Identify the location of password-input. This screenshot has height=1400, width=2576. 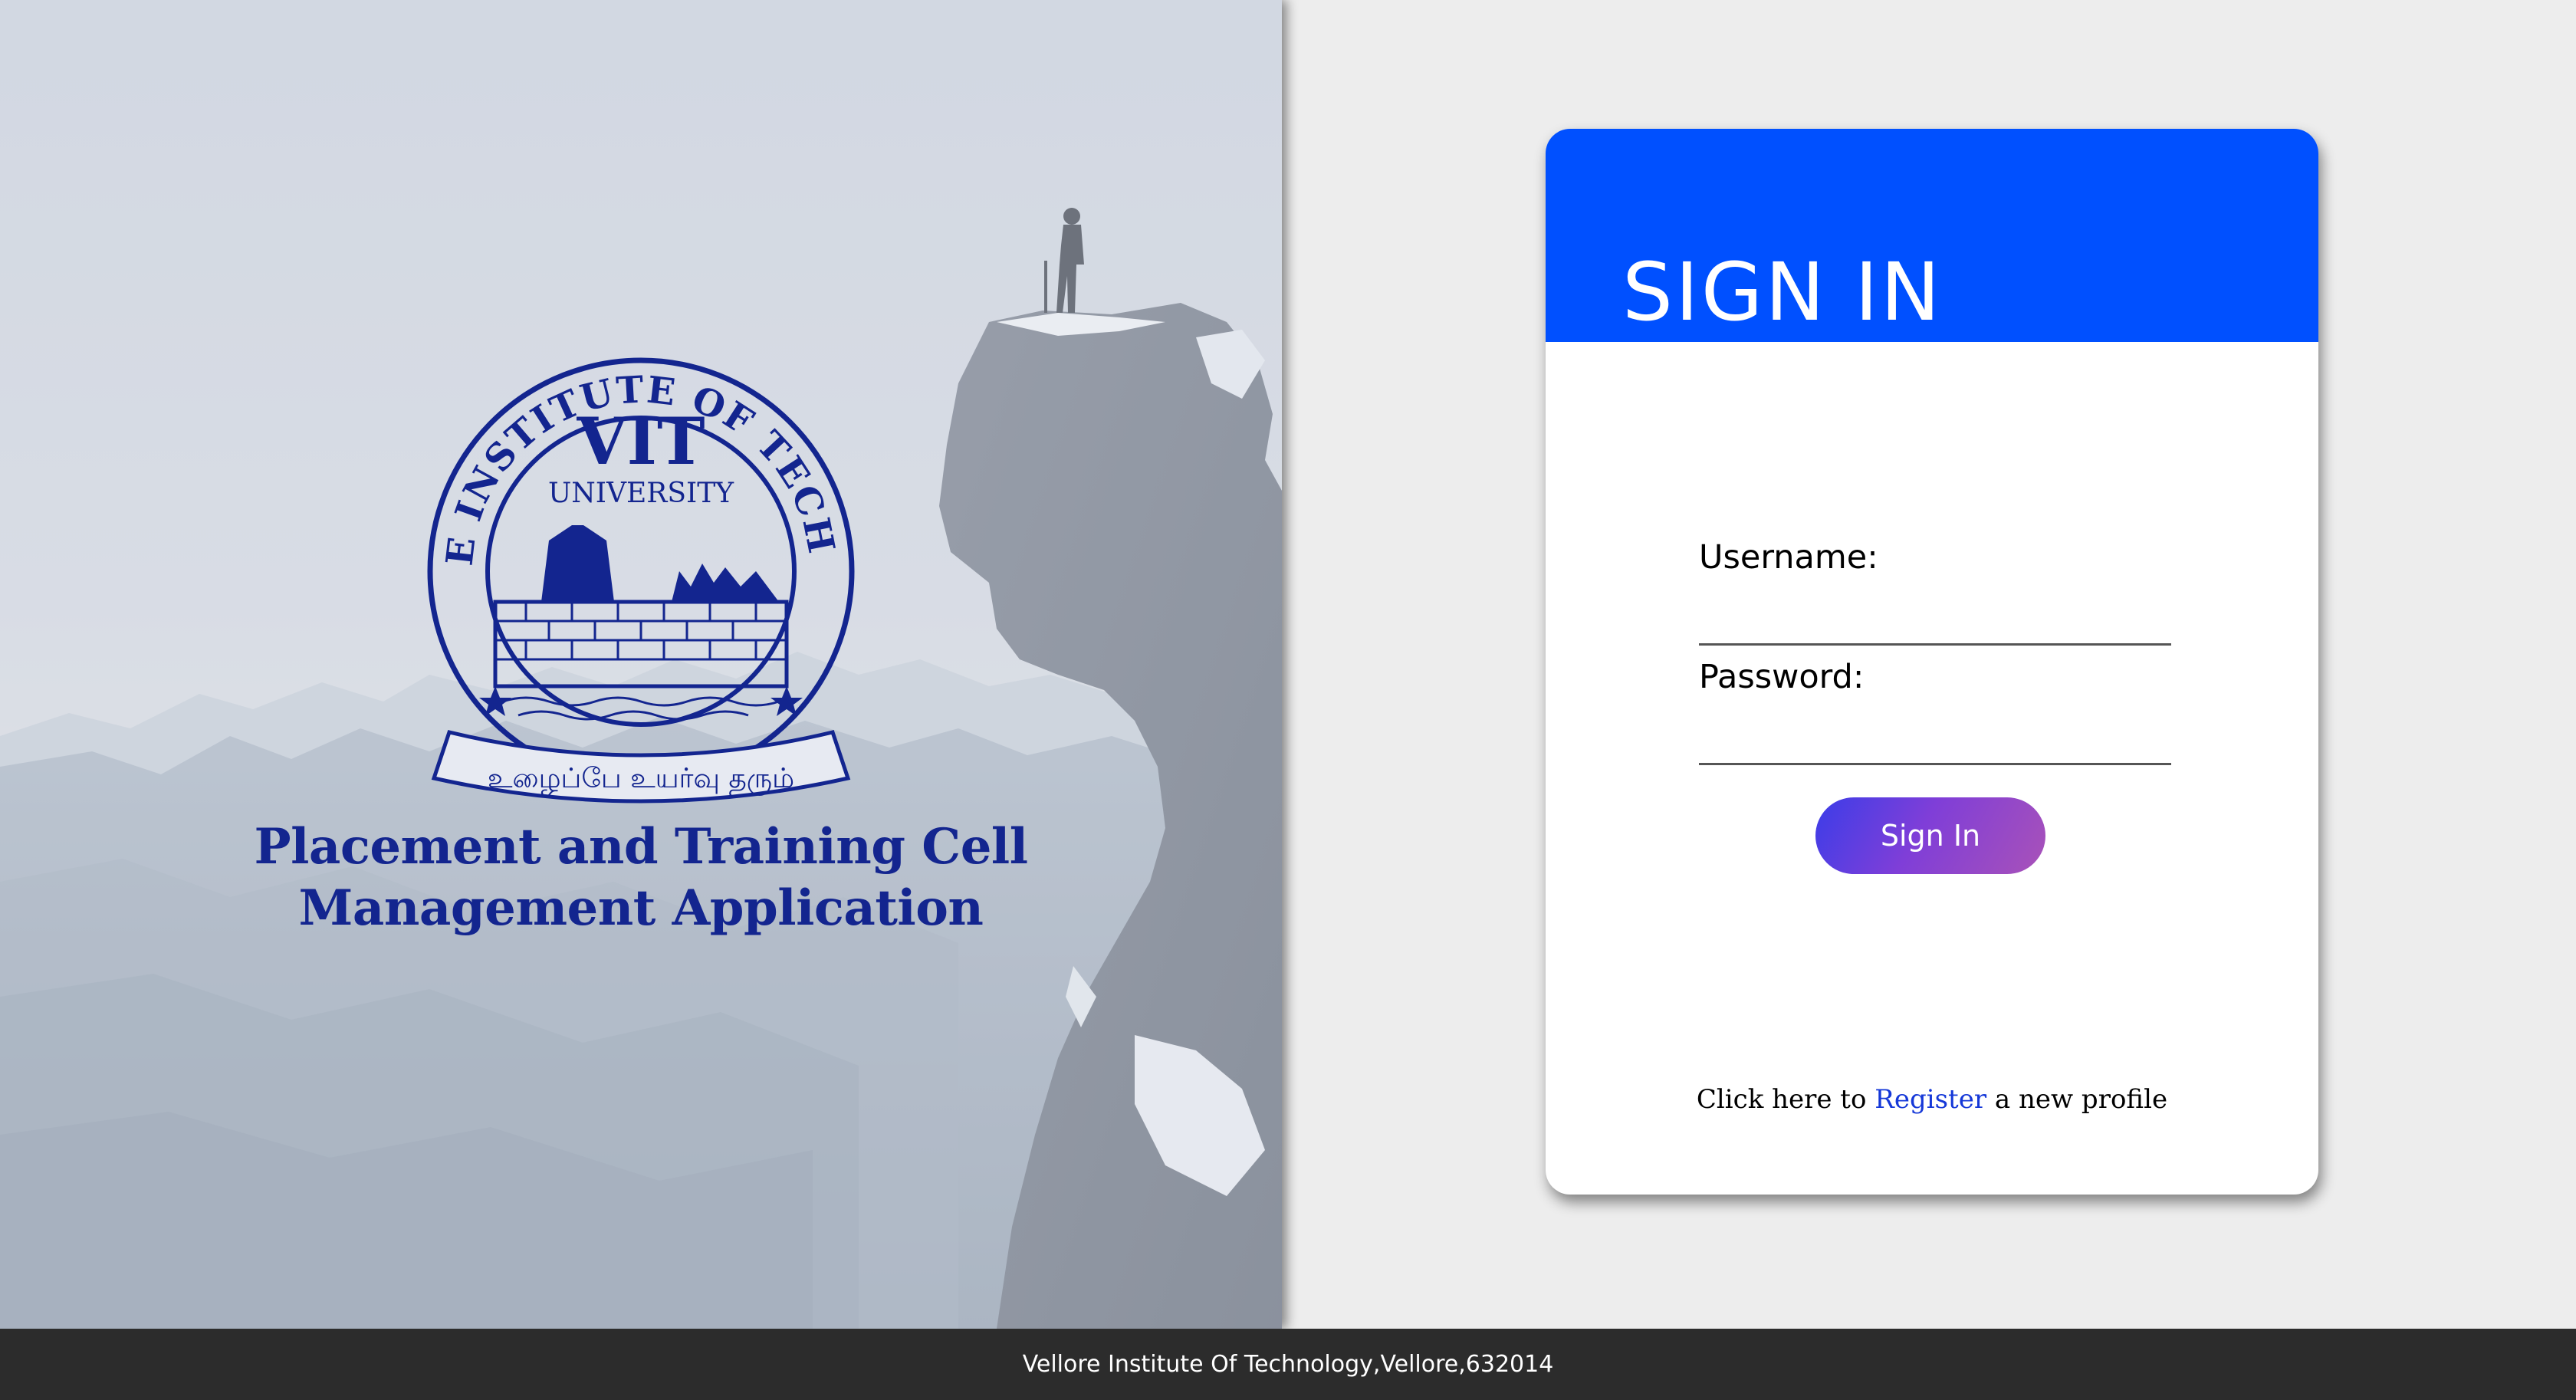
(1935, 741).